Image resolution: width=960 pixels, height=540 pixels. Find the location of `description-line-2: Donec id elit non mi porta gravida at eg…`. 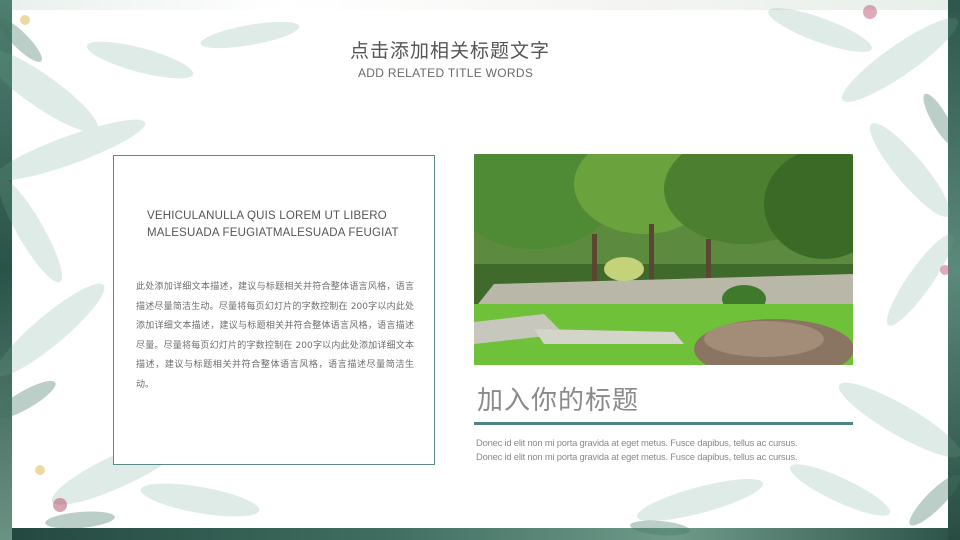

description-line-2: Donec id elit non mi porta gravida at eg… is located at coordinates (637, 456).